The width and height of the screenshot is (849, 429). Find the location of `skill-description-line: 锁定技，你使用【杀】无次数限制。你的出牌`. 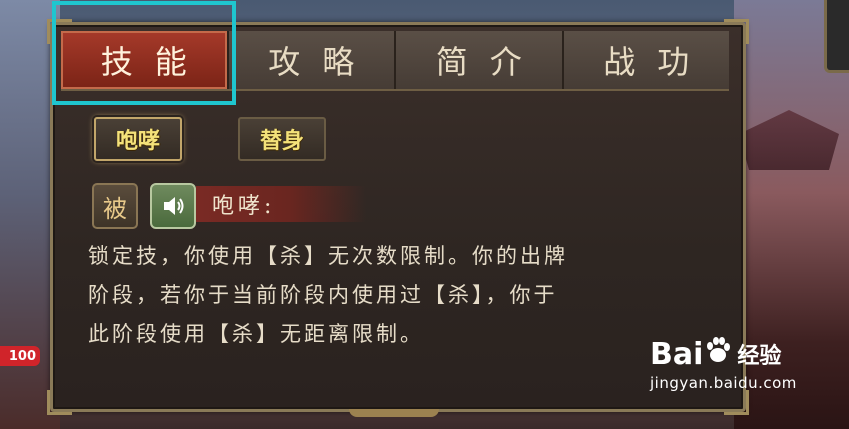

skill-description-line: 锁定技，你使用【杀】无次数限制。你的出牌 is located at coordinates (328, 256).